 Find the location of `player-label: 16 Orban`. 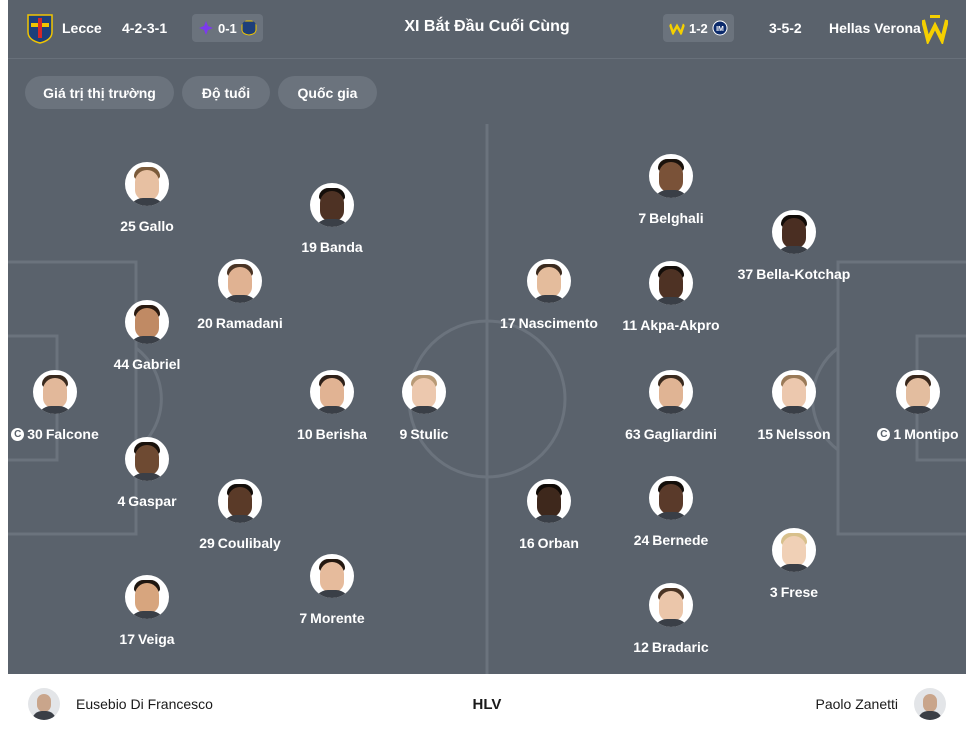

player-label: 16 Orban is located at coordinates (549, 543).